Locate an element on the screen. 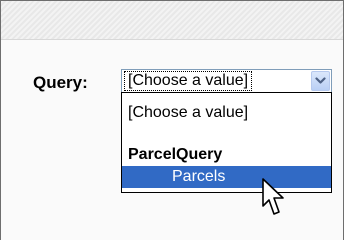 This screenshot has height=240, width=344. dropdown-button is located at coordinates (320, 81).